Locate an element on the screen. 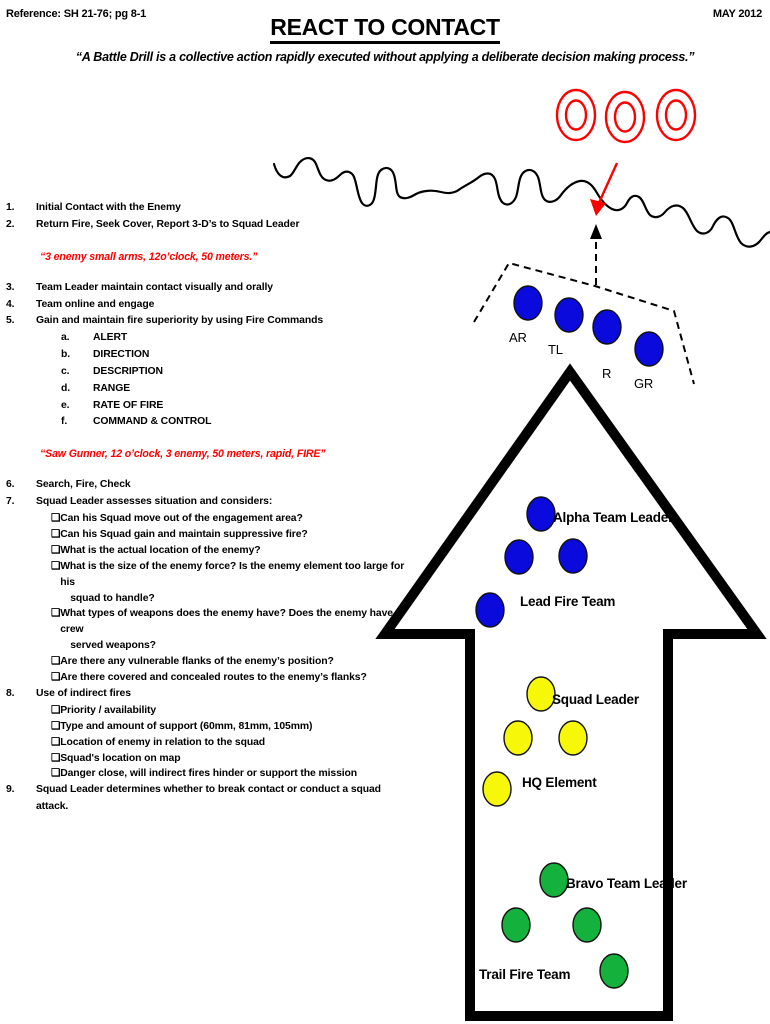 This screenshot has height=1024, width=770. soldier-marker-ar is located at coordinates (528, 303).